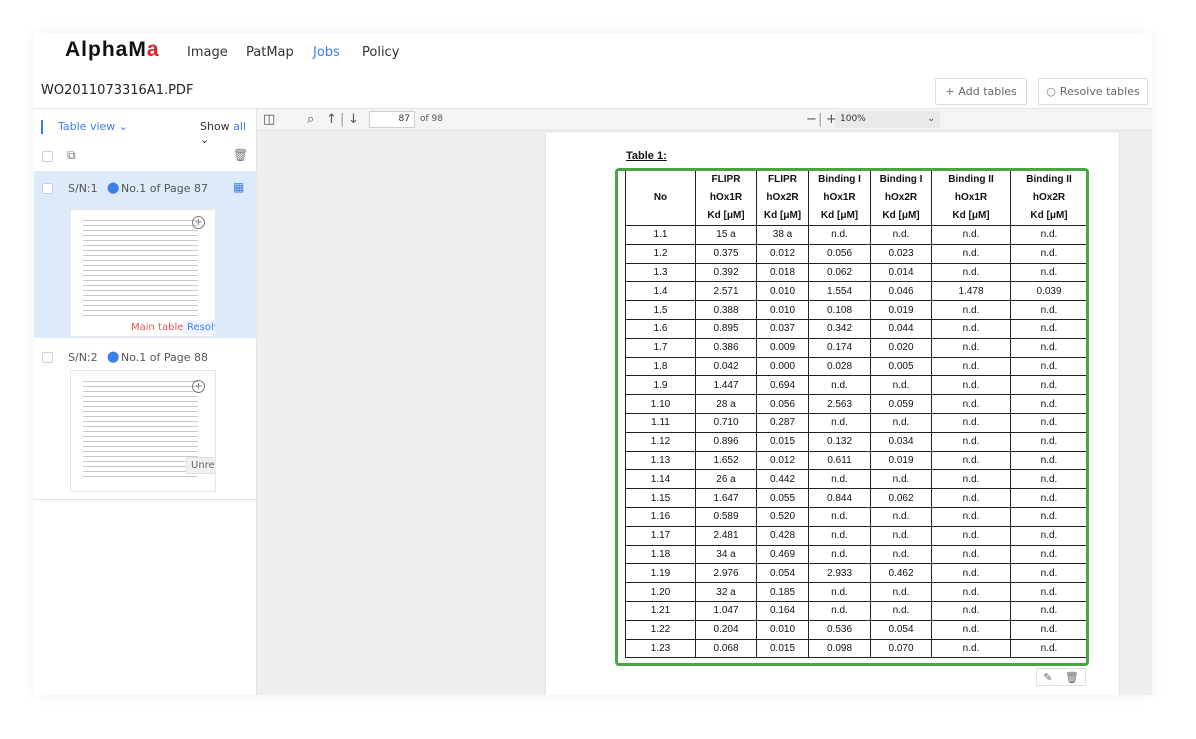 The width and height of the screenshot is (1196, 739). What do you see at coordinates (1051, 91) in the screenshot?
I see `search-icon: ○` at bounding box center [1051, 91].